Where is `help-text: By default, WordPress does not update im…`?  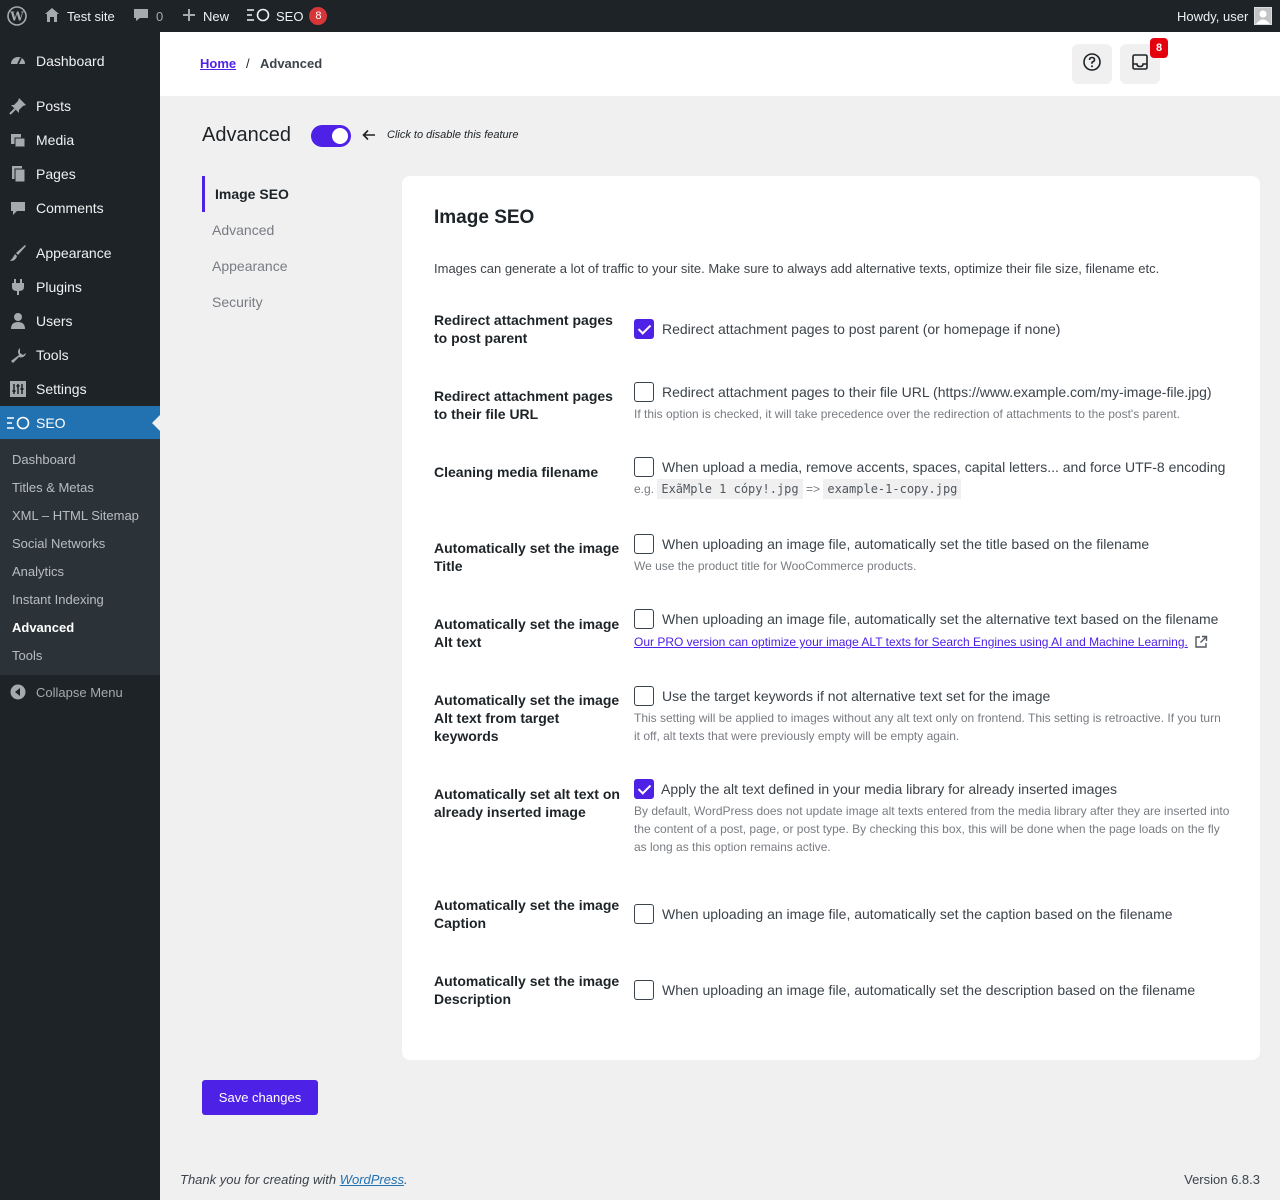
help-text: By default, WordPress does not update im… is located at coordinates (932, 829).